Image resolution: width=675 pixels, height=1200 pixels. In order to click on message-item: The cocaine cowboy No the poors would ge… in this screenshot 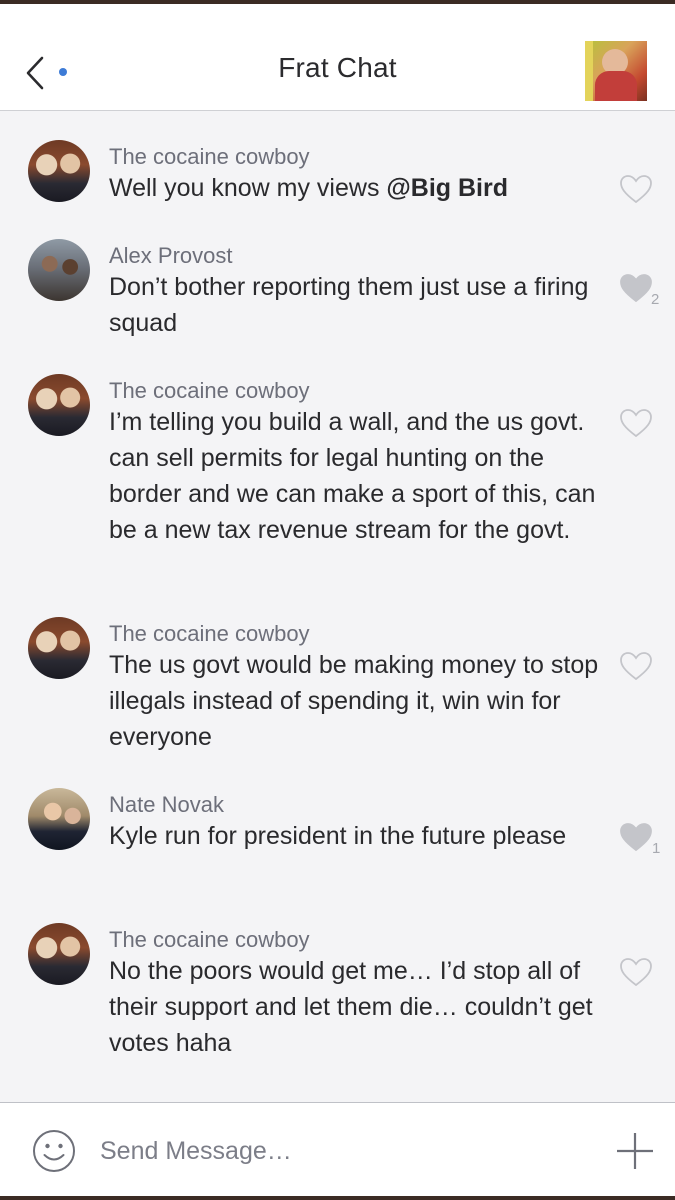, I will do `click(337, 992)`.